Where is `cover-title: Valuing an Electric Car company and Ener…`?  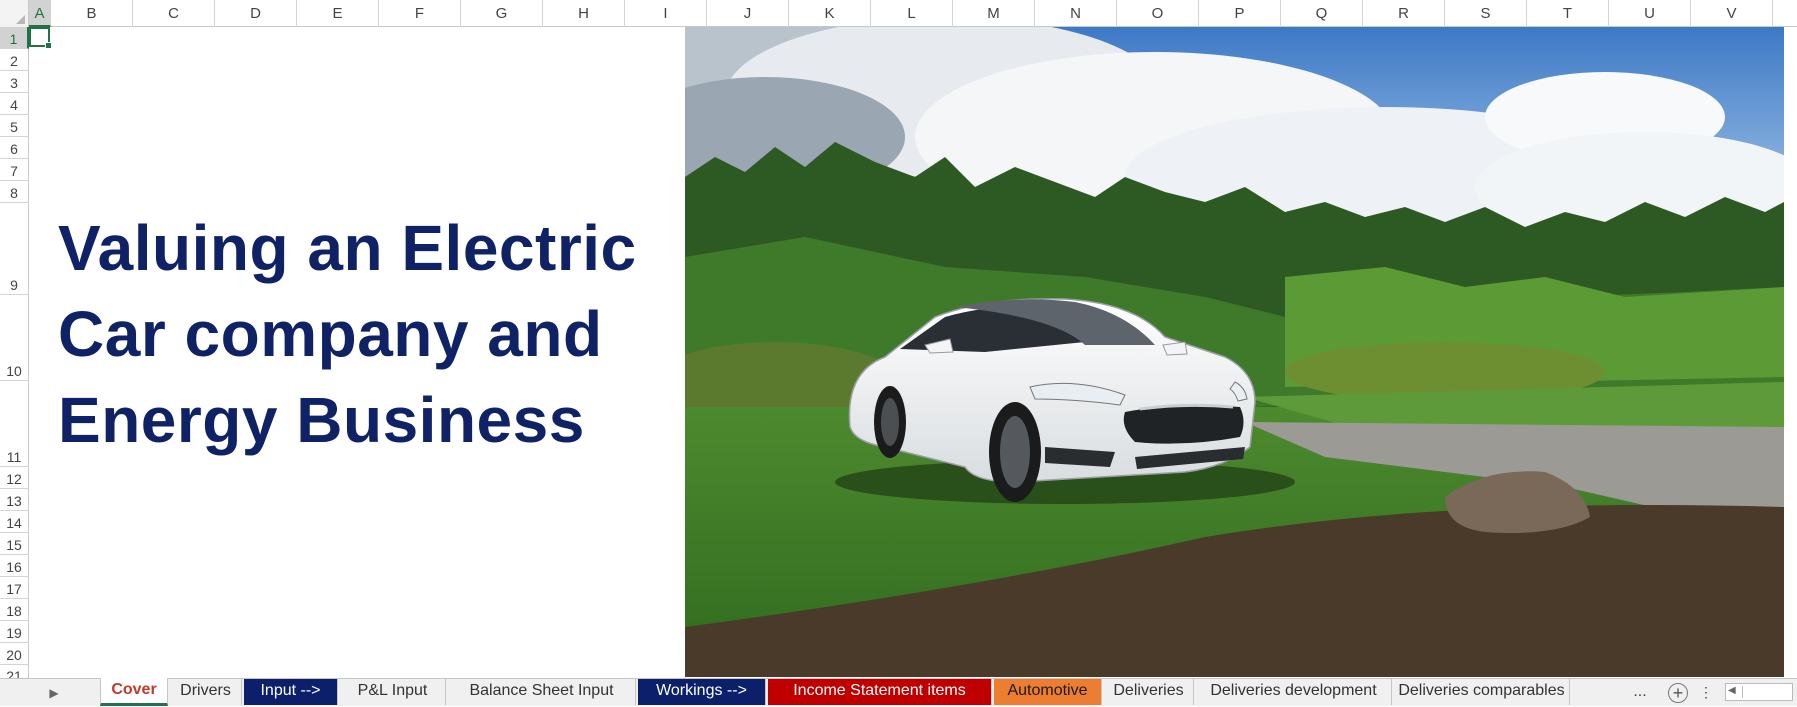
cover-title: Valuing an Electric Car company and Ener… is located at coordinates (368, 334).